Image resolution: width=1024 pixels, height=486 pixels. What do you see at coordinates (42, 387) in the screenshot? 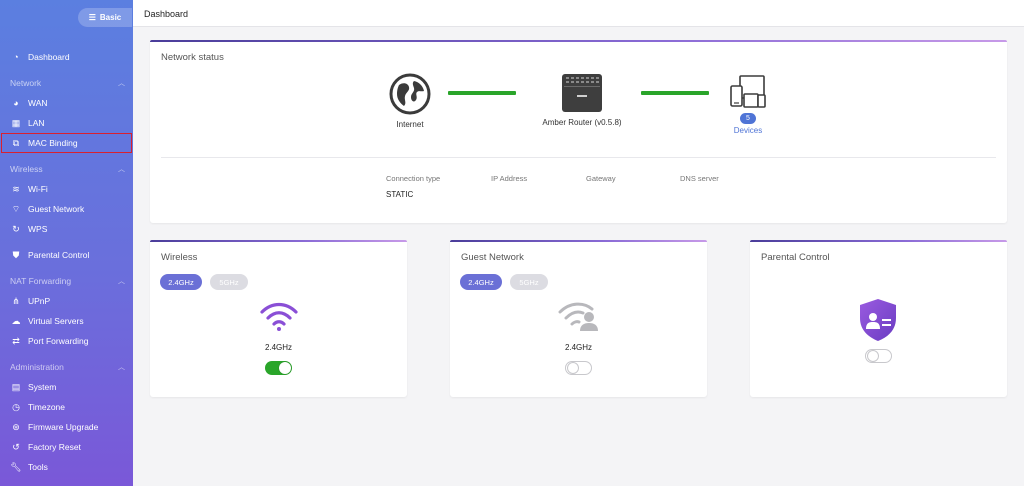
I see `sidebar-item-label: System` at bounding box center [42, 387].